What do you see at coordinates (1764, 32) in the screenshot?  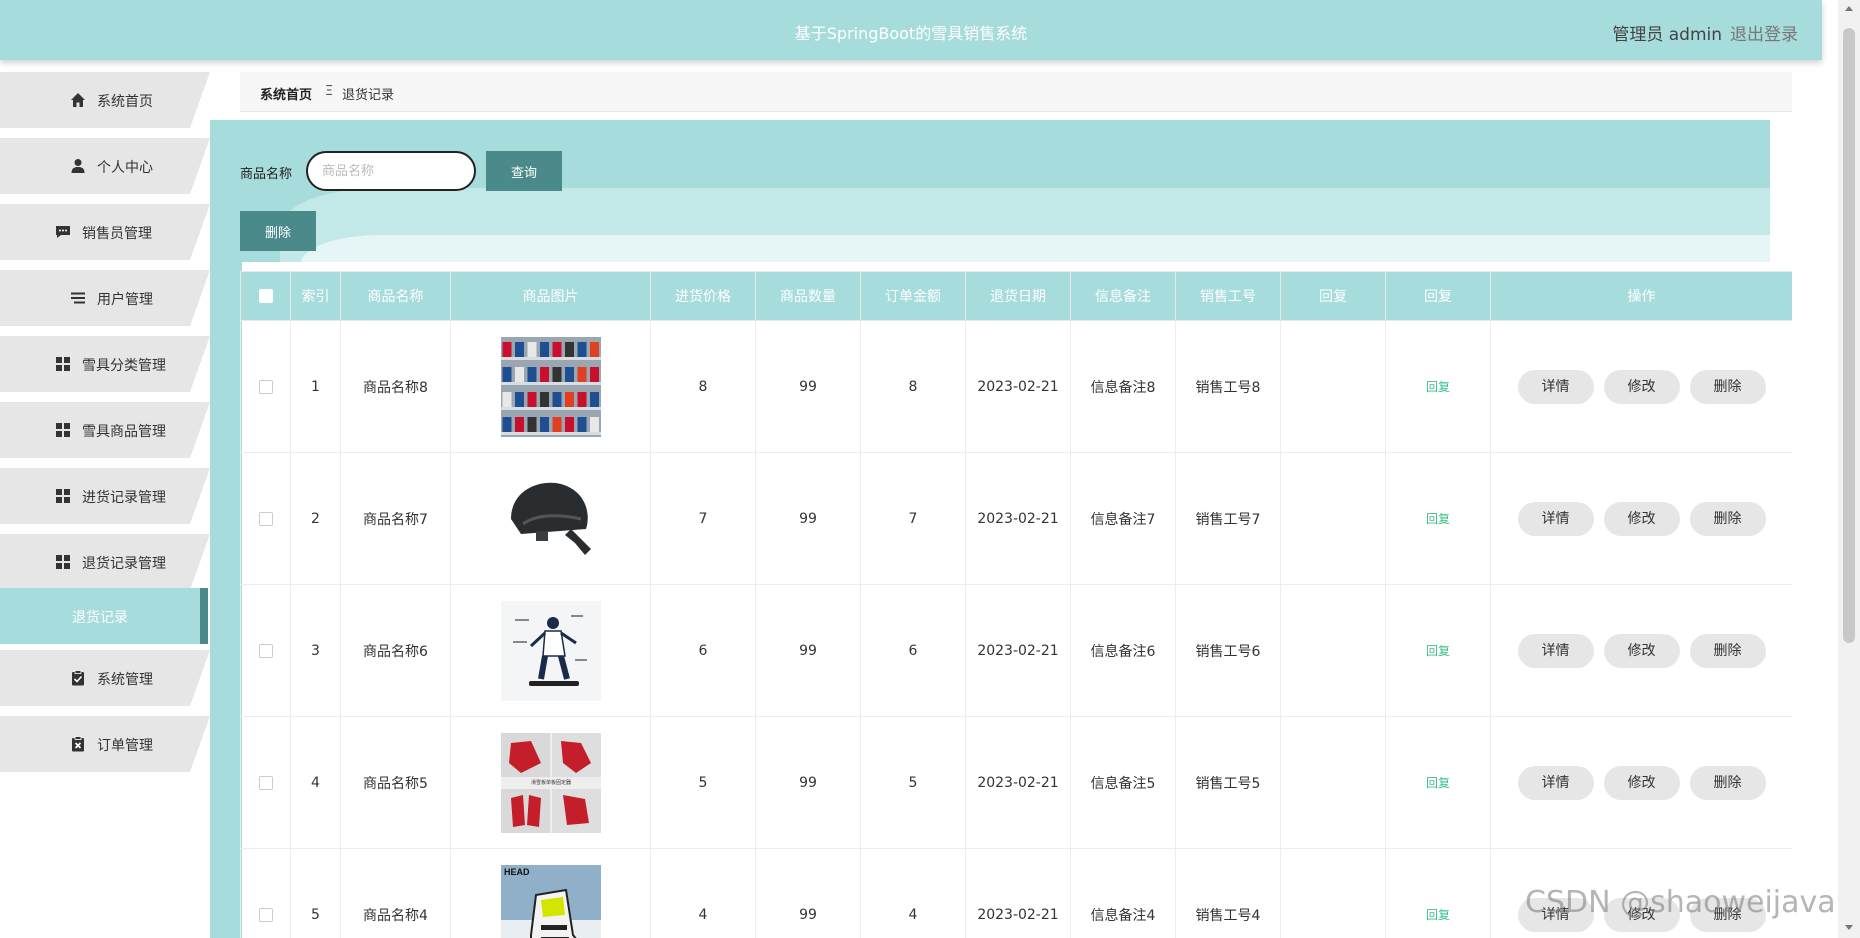 I see `logout-link: 退出登录` at bounding box center [1764, 32].